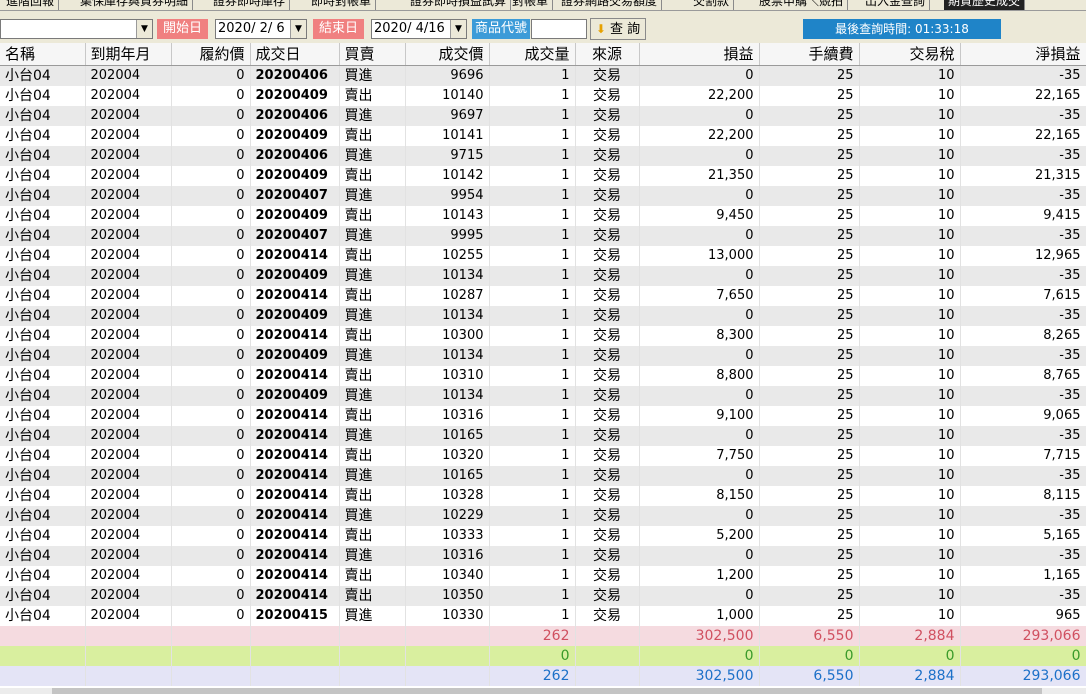 The image size is (1086, 694). I want to click on table-row: 小台04 202004 0 20200406 買進 9697 1 交易 0 25 10 -35, so click(543, 115).